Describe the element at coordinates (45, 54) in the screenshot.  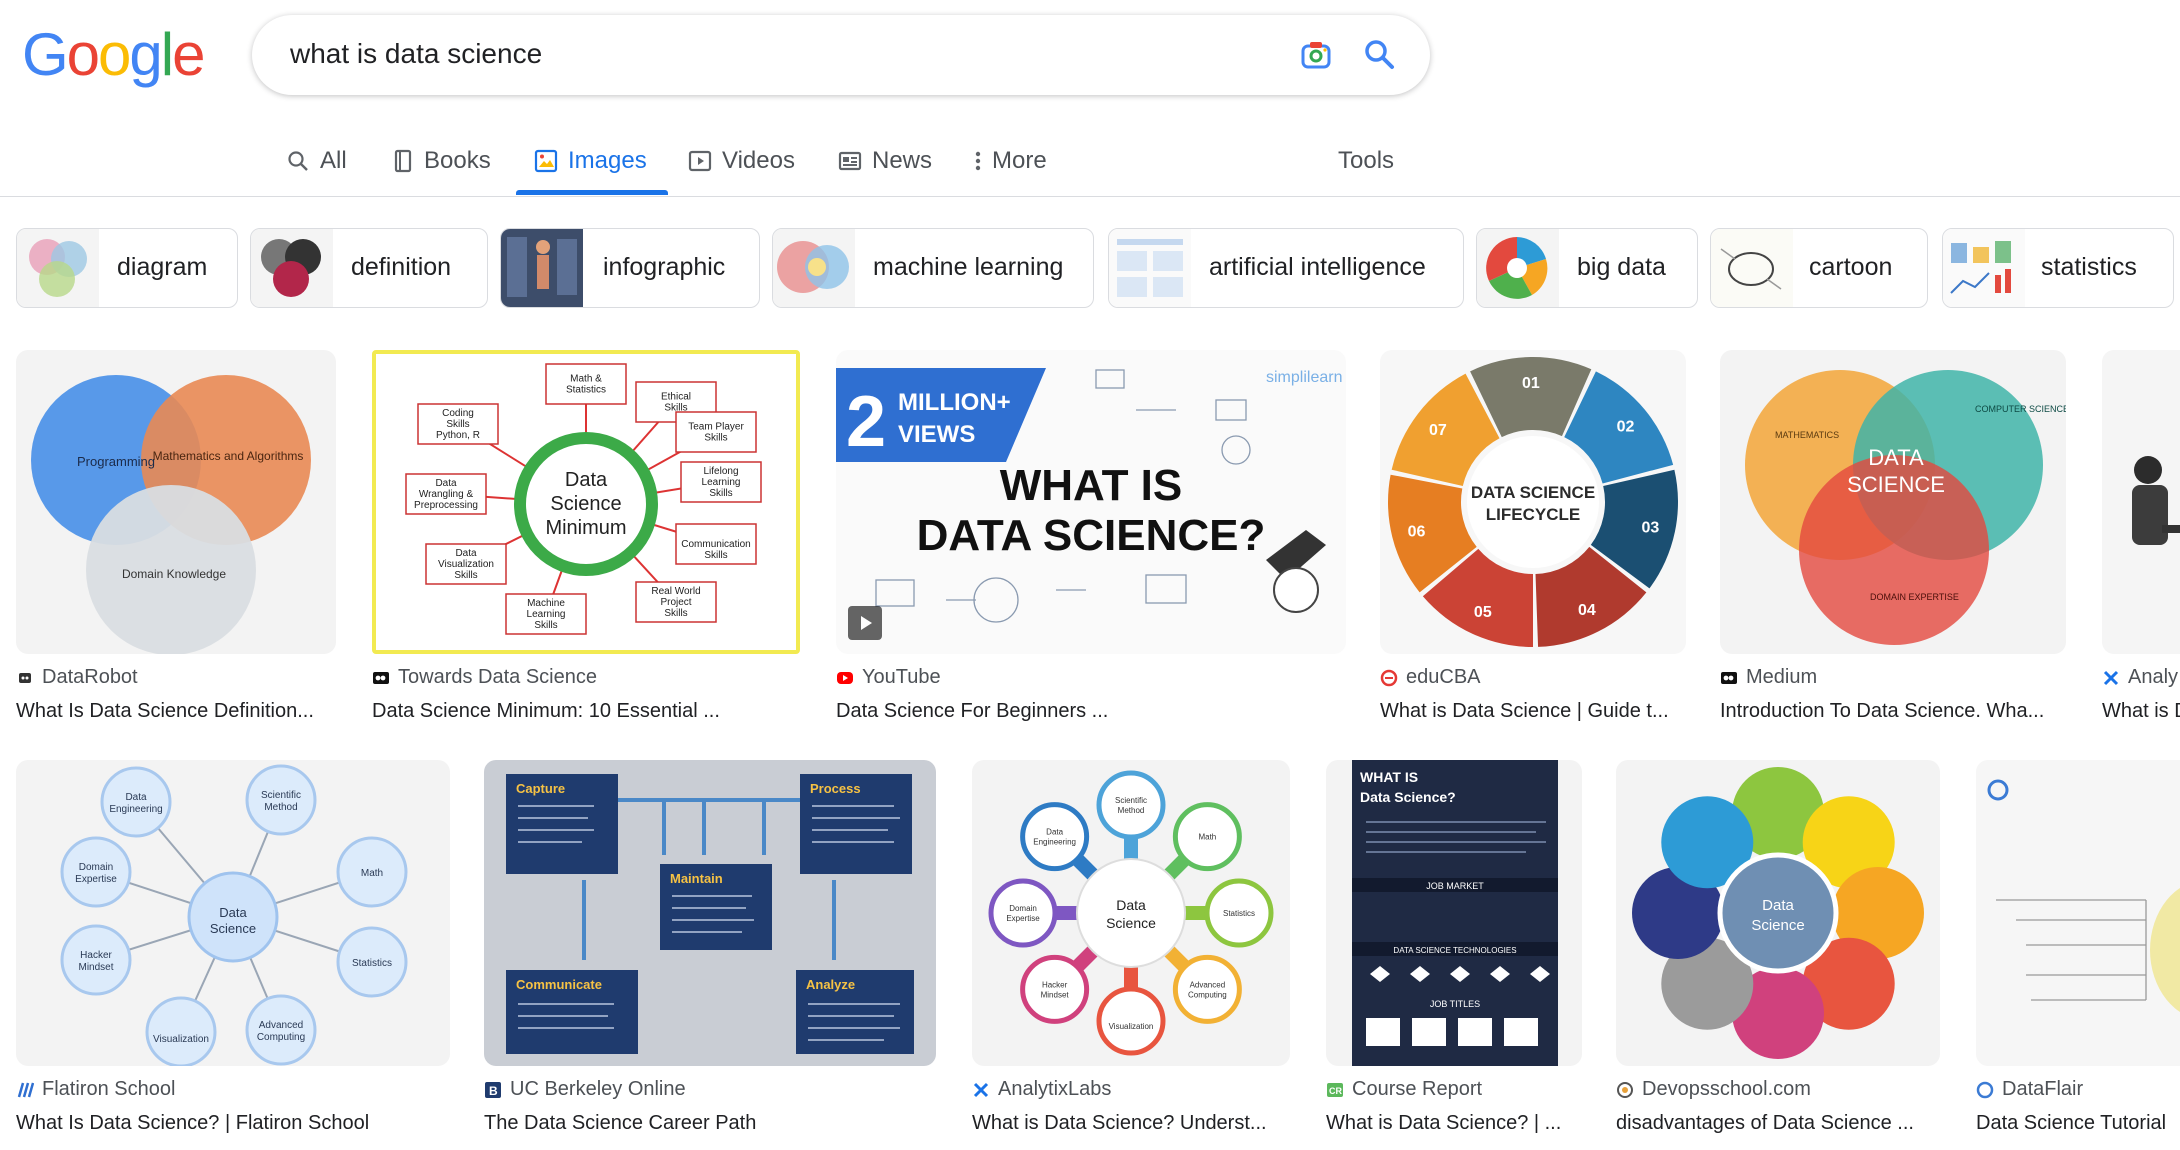
I see `logo-letter: G` at that location.